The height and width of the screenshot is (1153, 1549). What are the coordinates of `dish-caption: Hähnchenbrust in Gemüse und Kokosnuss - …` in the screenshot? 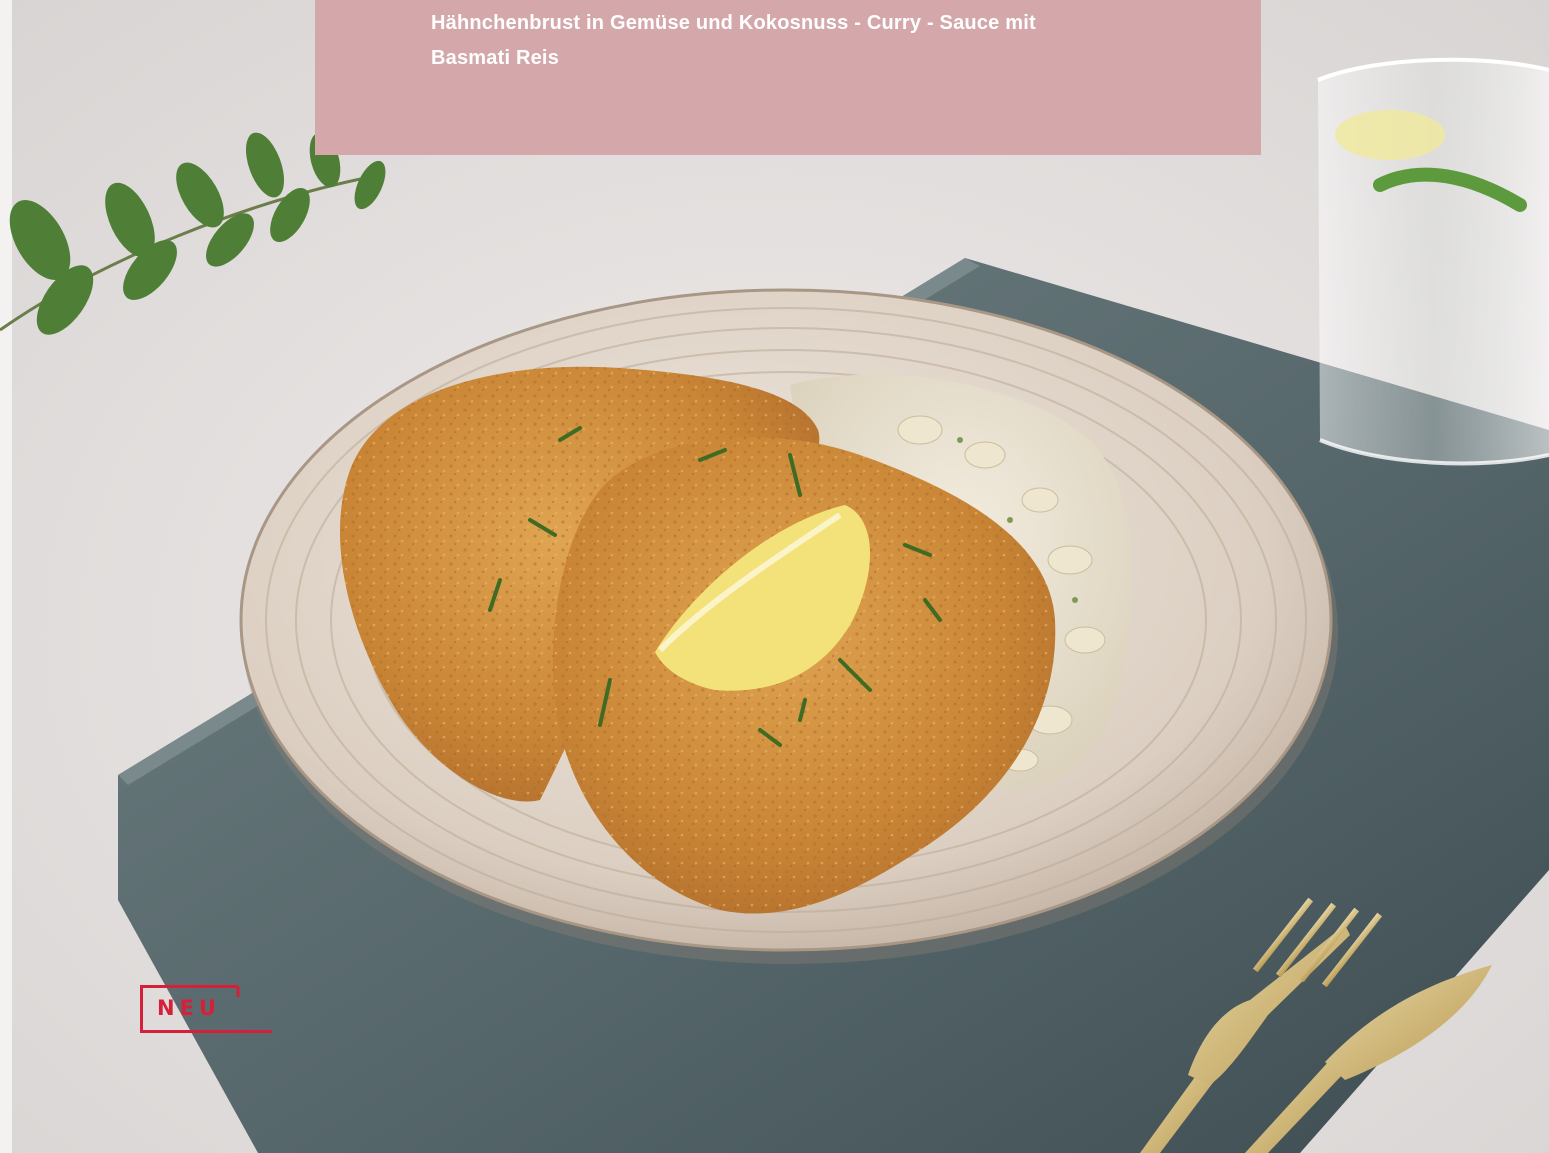 It's located at (788, 77).